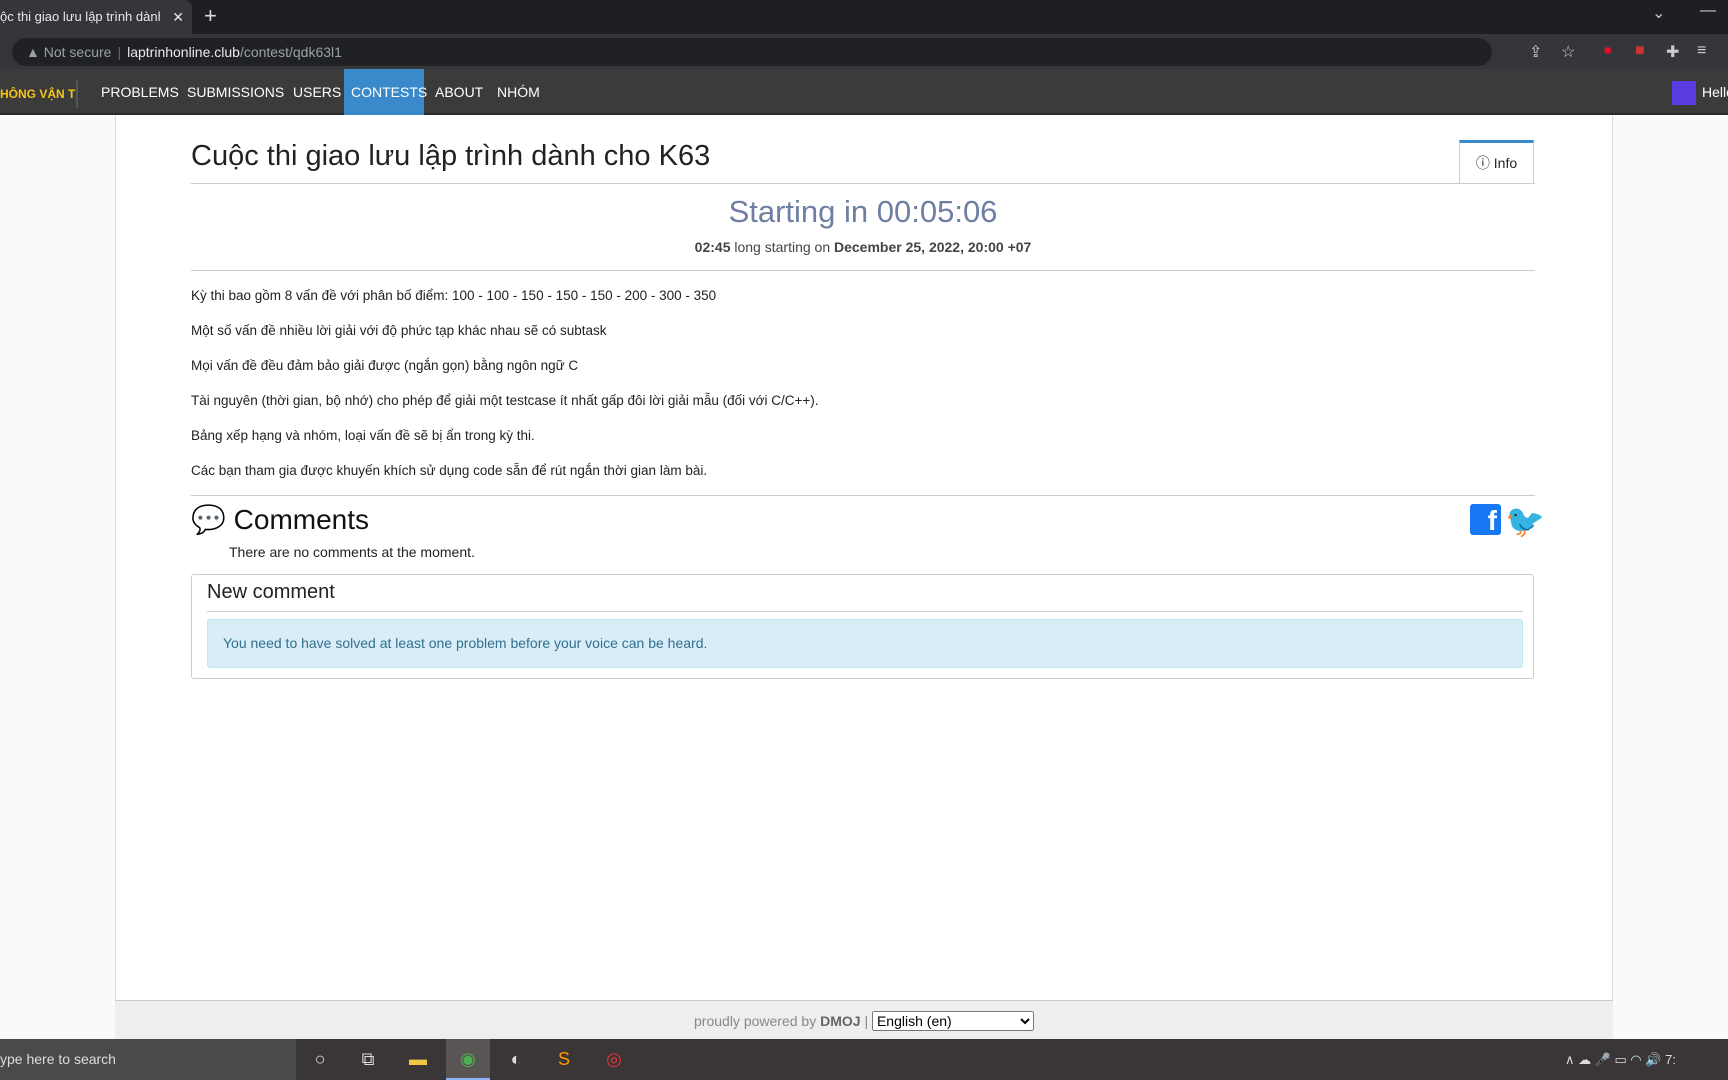 Image resolution: width=1728 pixels, height=1080 pixels. I want to click on adblock-extension-icon: ●, so click(1608, 51).